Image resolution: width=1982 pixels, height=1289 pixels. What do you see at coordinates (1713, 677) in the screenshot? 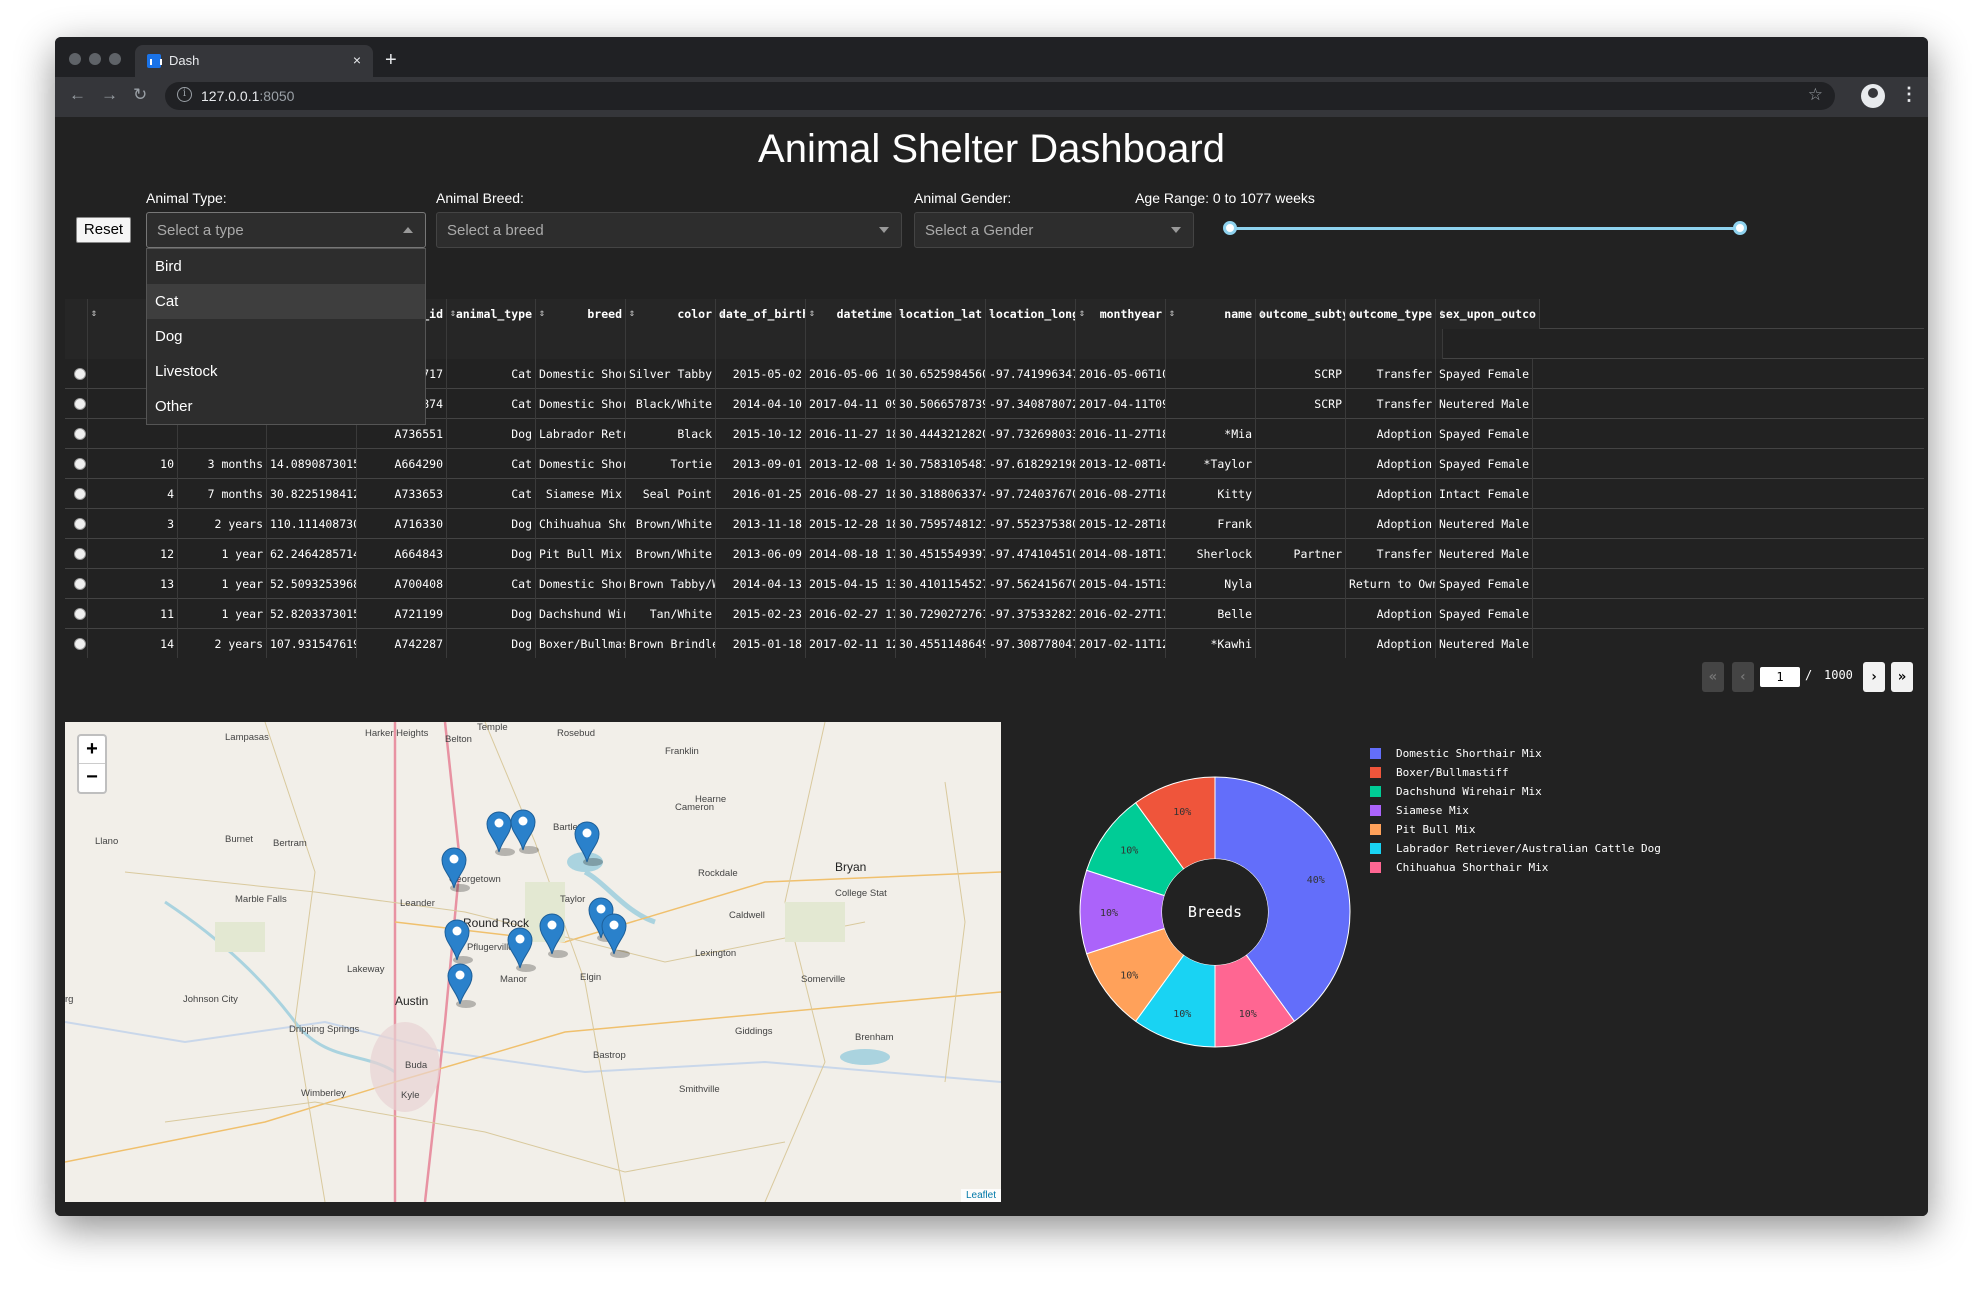
I see `first-page-button: «` at bounding box center [1713, 677].